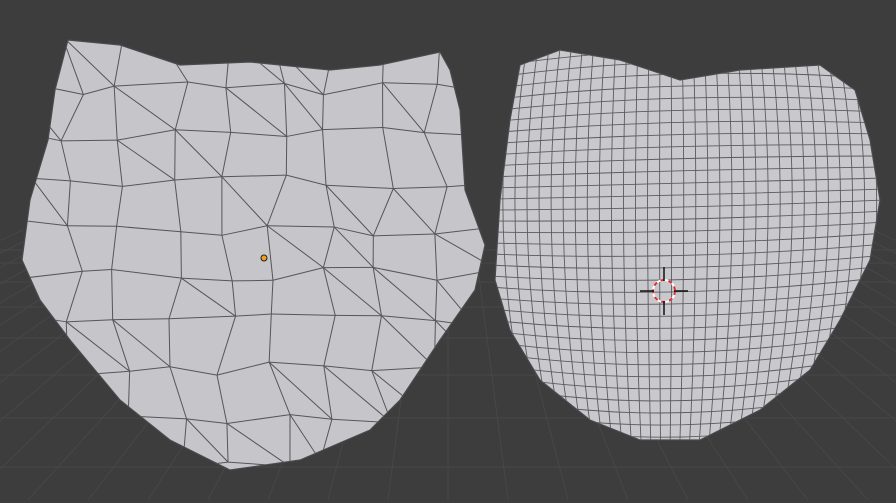 The width and height of the screenshot is (896, 503). What do you see at coordinates (264, 258) in the screenshot?
I see `object-origin-icon` at bounding box center [264, 258].